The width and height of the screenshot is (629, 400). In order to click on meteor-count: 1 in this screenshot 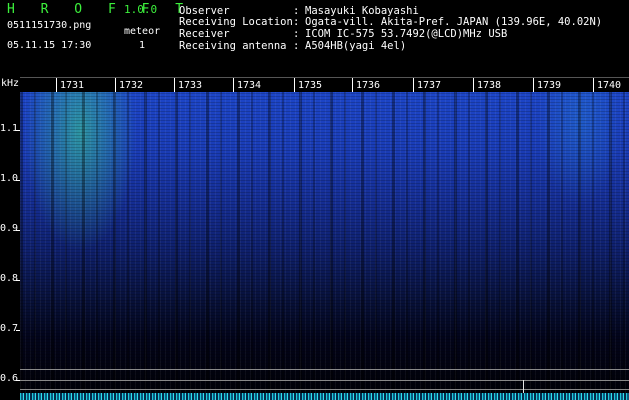, I will do `click(142, 45)`.